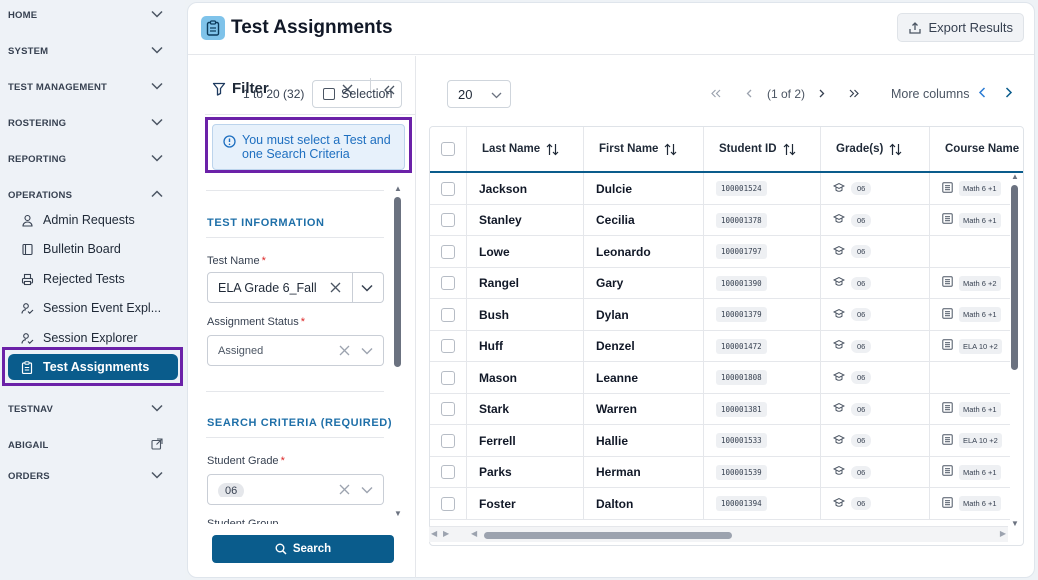  Describe the element at coordinates (720, 346) in the screenshot. I see `table-row: Huff Denzel 100001472 06 ELA 10 +2` at that location.